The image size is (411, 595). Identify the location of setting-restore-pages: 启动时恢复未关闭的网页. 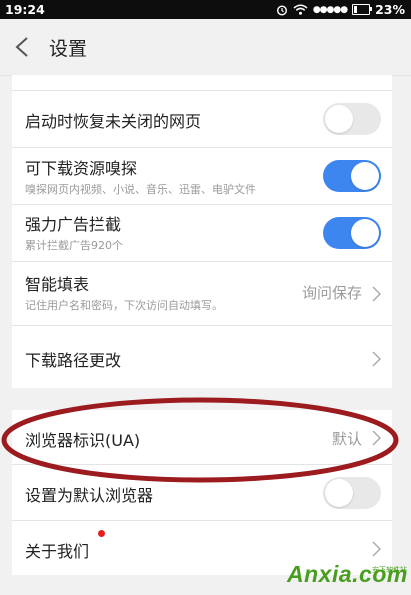
(202, 119).